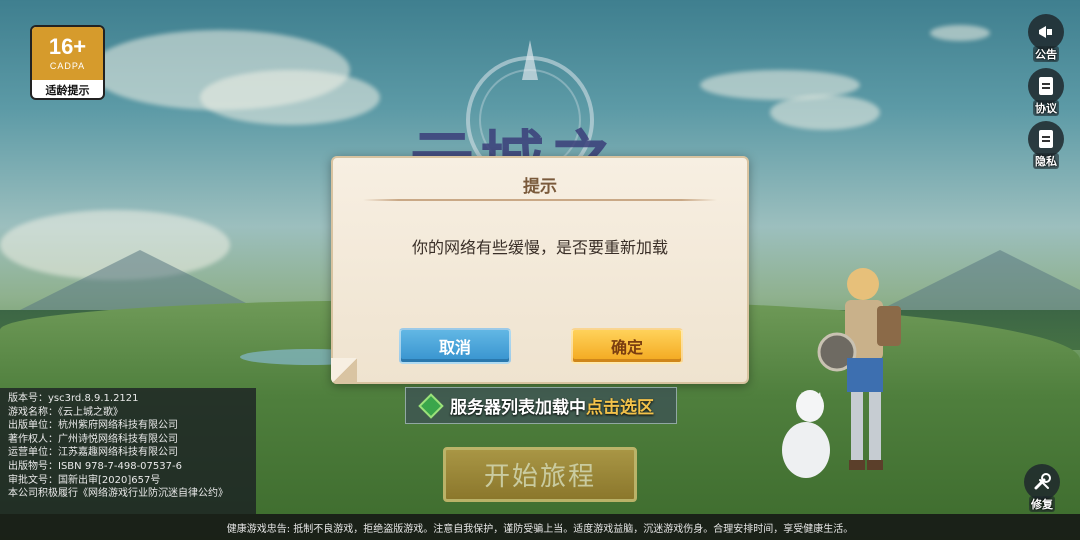  I want to click on wrench-icon, so click(1042, 482).